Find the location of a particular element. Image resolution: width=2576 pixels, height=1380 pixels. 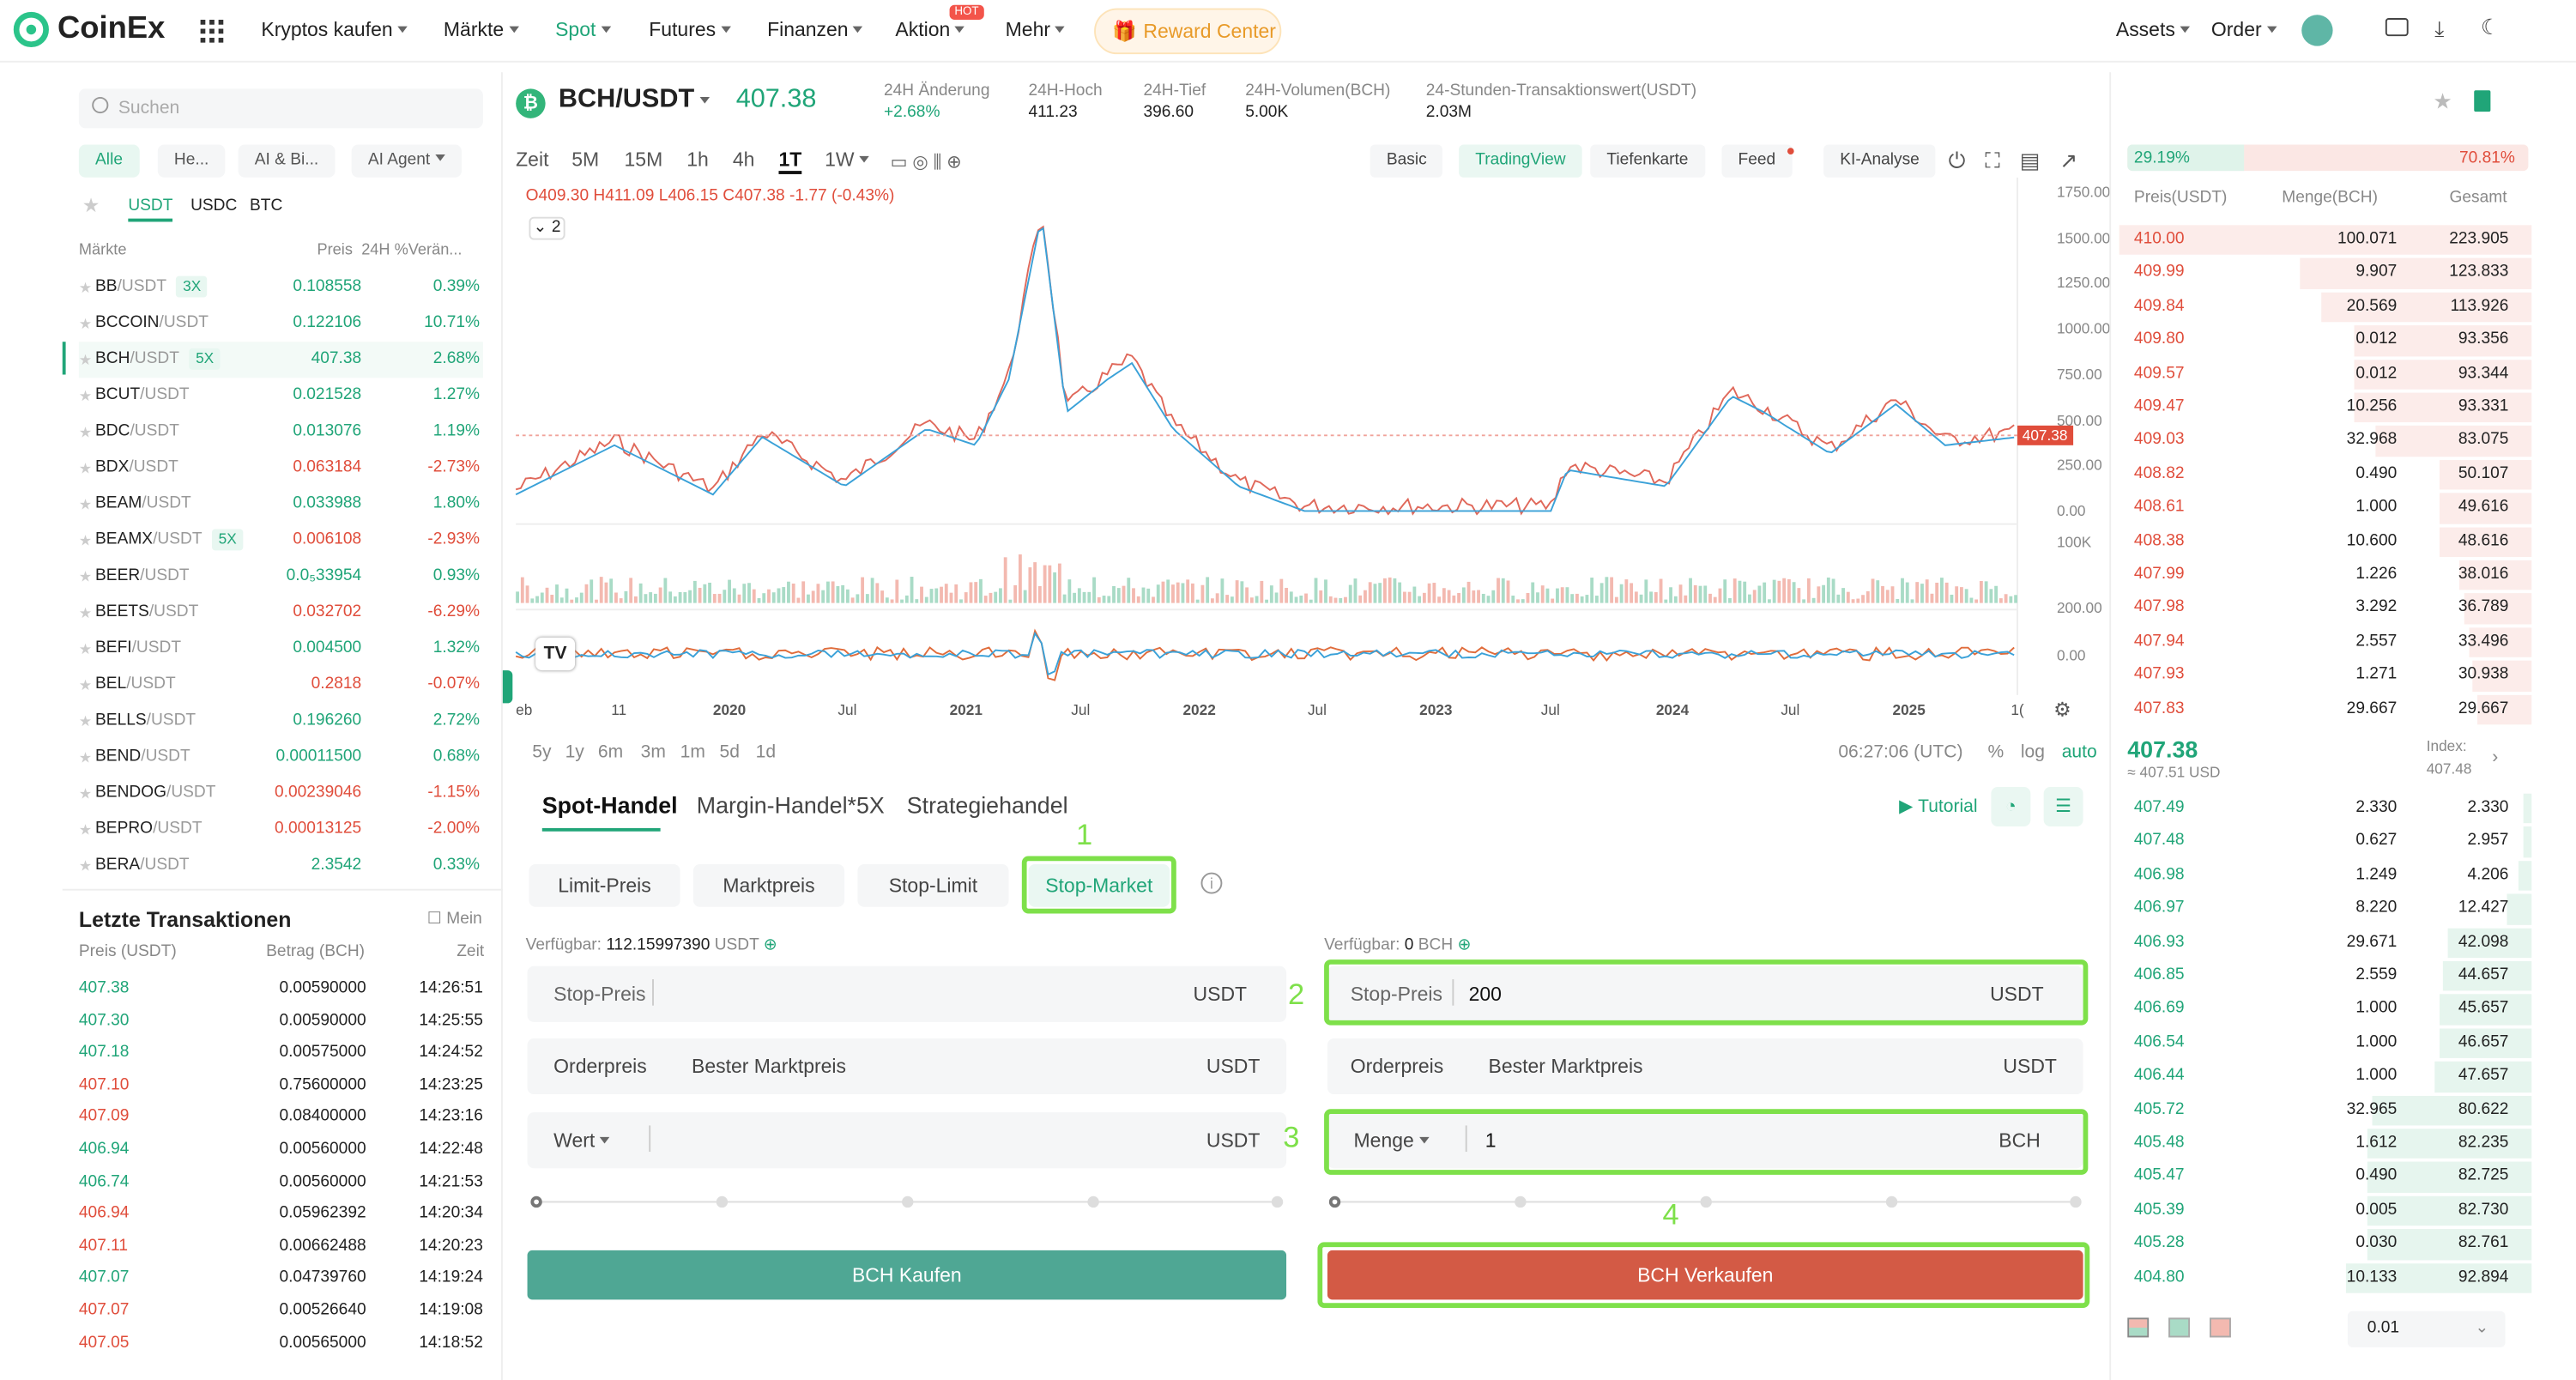

coinex-logo: CoinEx is located at coordinates (89, 29).